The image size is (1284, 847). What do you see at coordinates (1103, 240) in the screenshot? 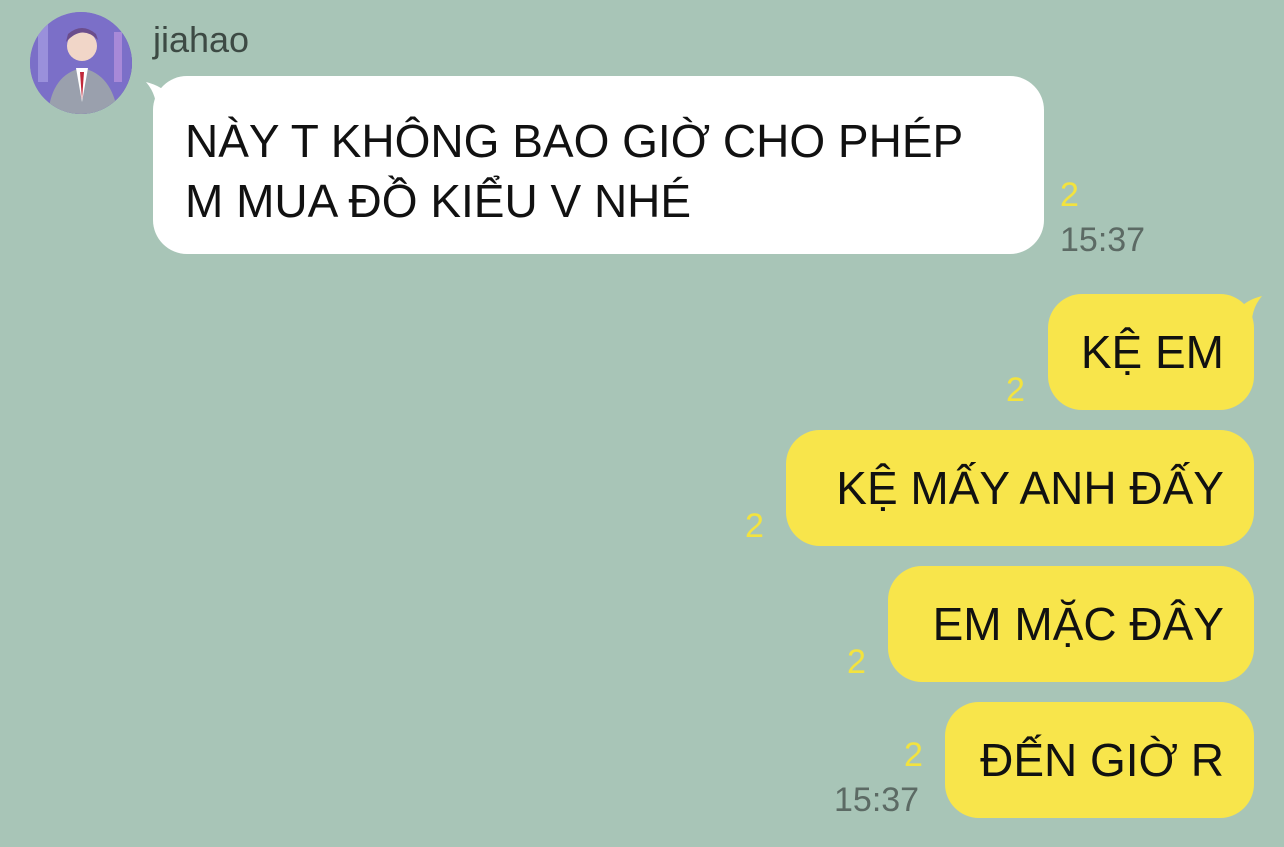
I see `incoming-message-time: 15:37` at bounding box center [1103, 240].